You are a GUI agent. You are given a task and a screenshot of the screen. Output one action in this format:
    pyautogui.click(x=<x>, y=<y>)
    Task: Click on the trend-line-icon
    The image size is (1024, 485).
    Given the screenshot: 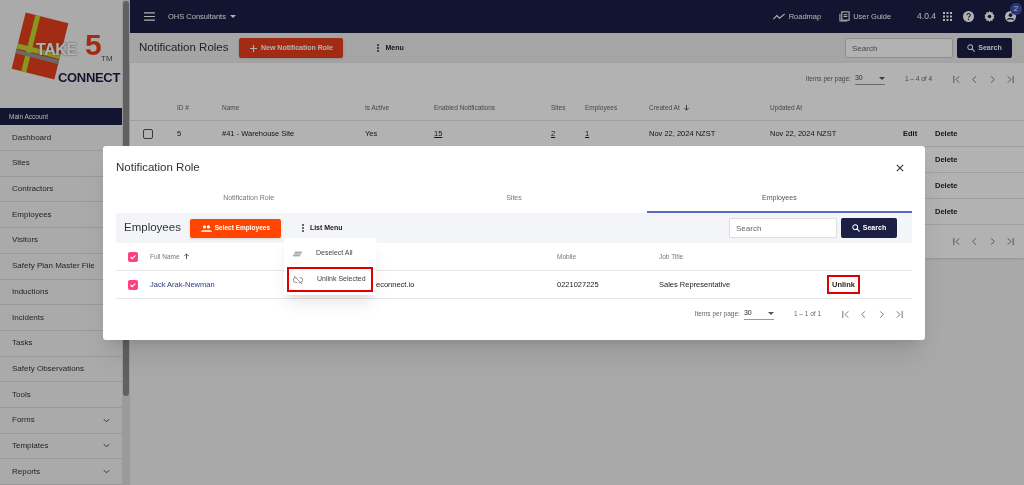 What is the action you would take?
    pyautogui.click(x=779, y=16)
    